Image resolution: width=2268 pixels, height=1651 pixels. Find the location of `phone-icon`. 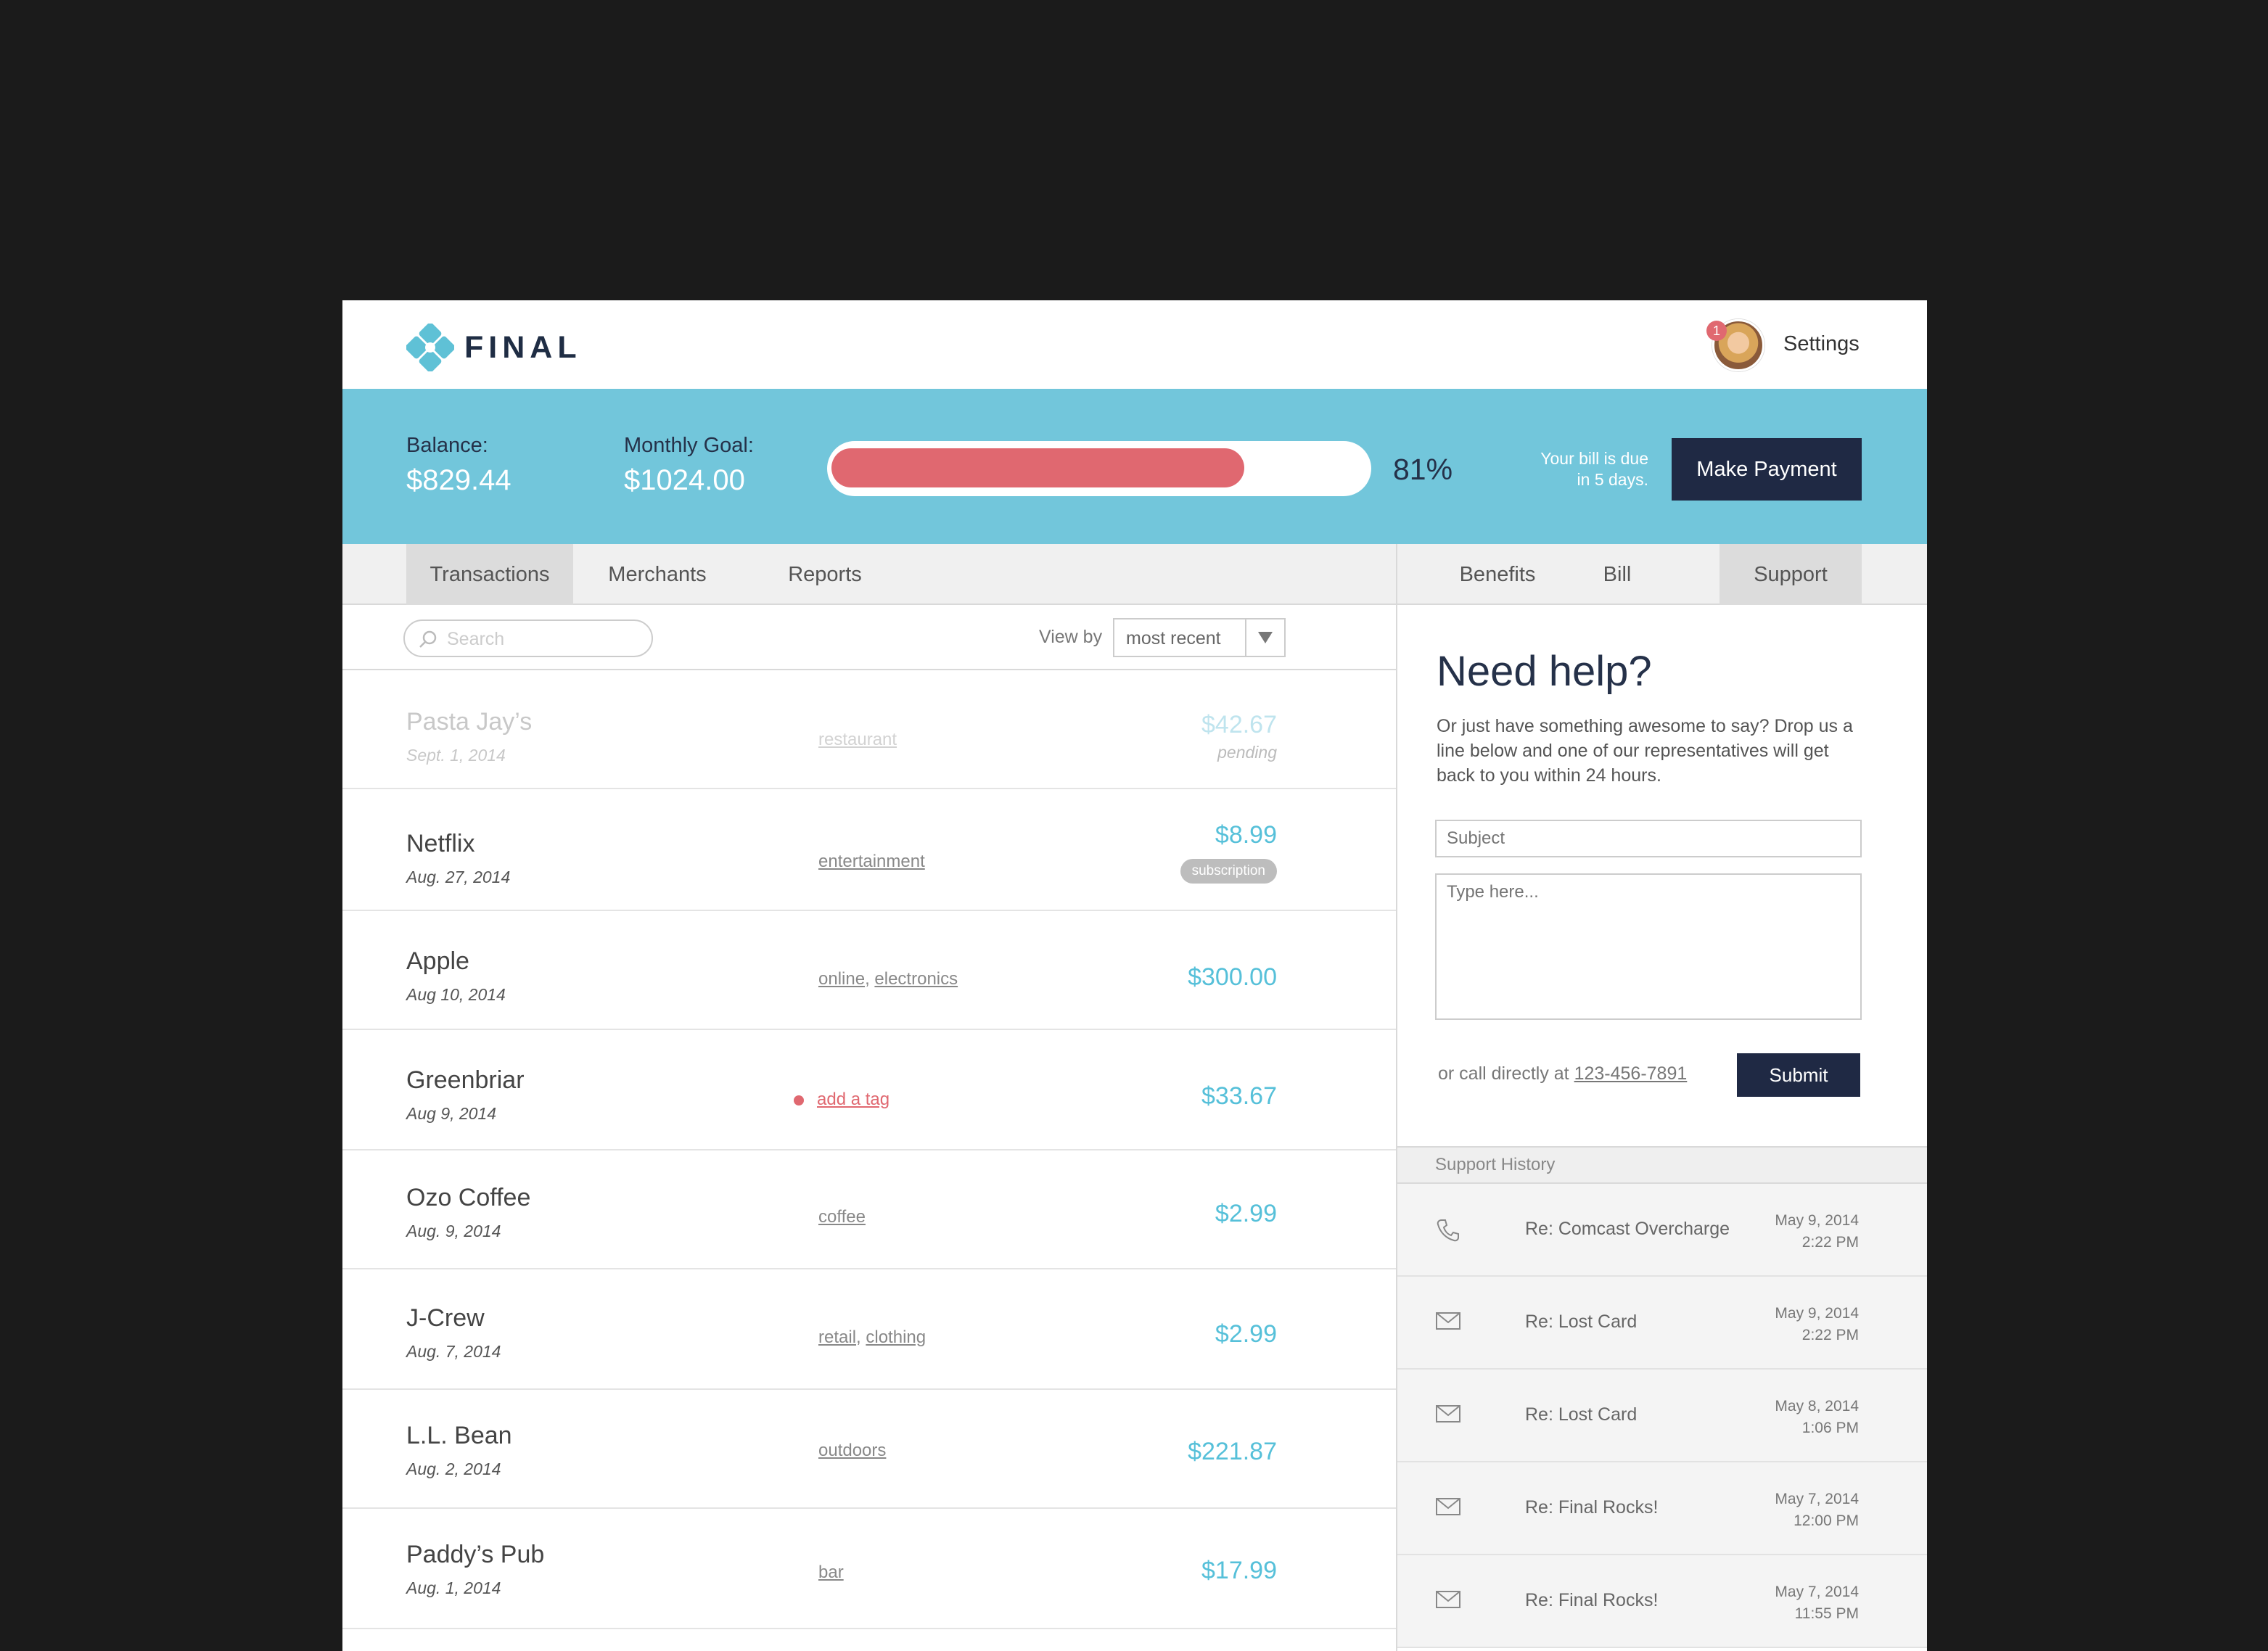

phone-icon is located at coordinates (1448, 1230).